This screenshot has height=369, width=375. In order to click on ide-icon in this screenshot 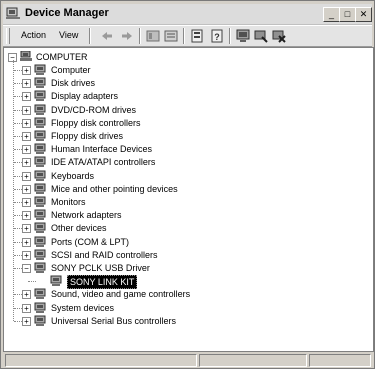, I will do `click(40, 162)`.